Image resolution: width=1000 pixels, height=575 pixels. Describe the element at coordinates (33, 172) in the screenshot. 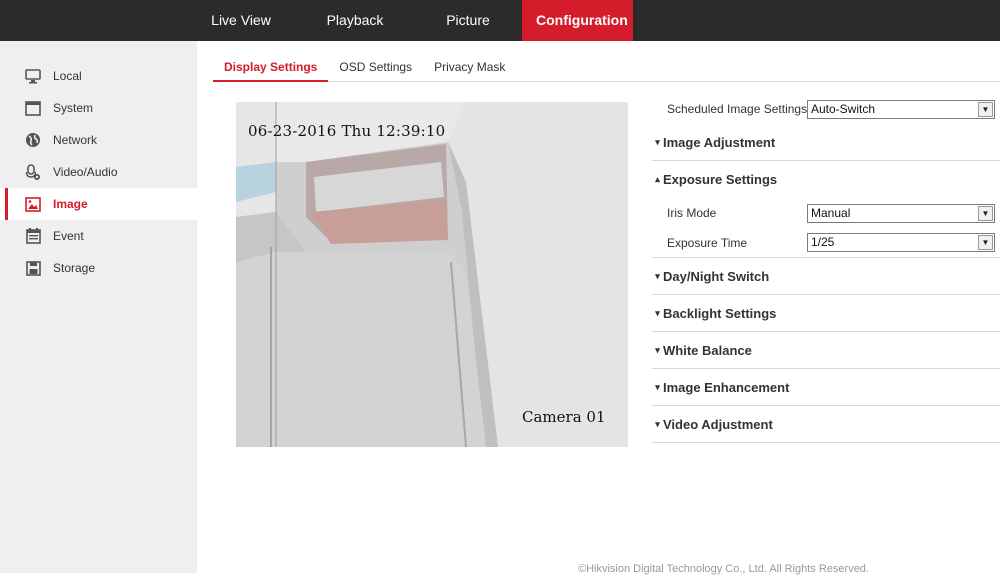

I see `microphone-icon` at that location.